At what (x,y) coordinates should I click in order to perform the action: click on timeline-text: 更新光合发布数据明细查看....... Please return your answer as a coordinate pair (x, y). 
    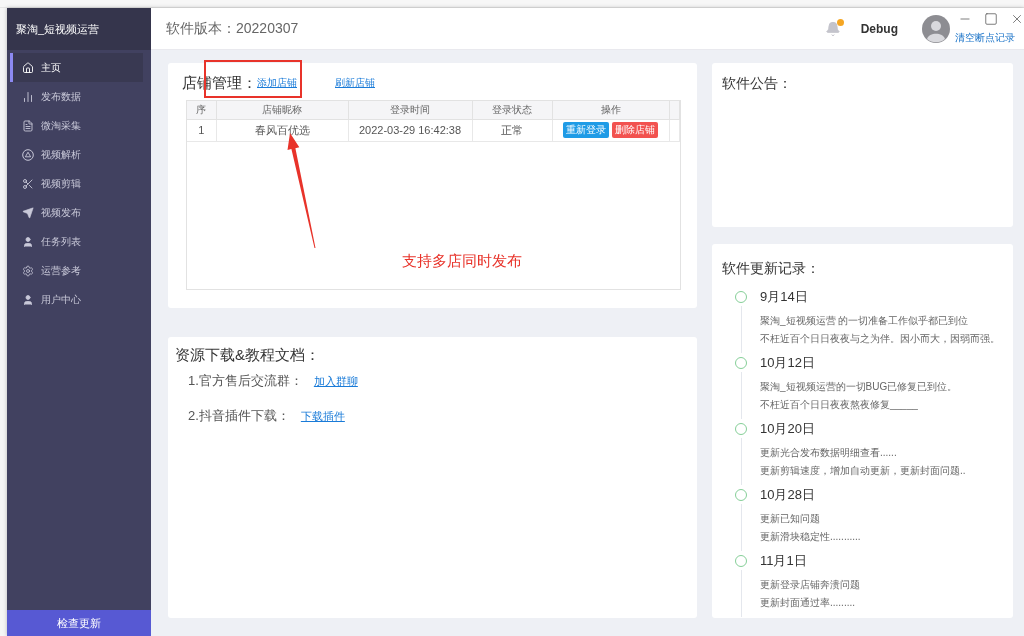
    Looking at the image, I should click on (829, 453).